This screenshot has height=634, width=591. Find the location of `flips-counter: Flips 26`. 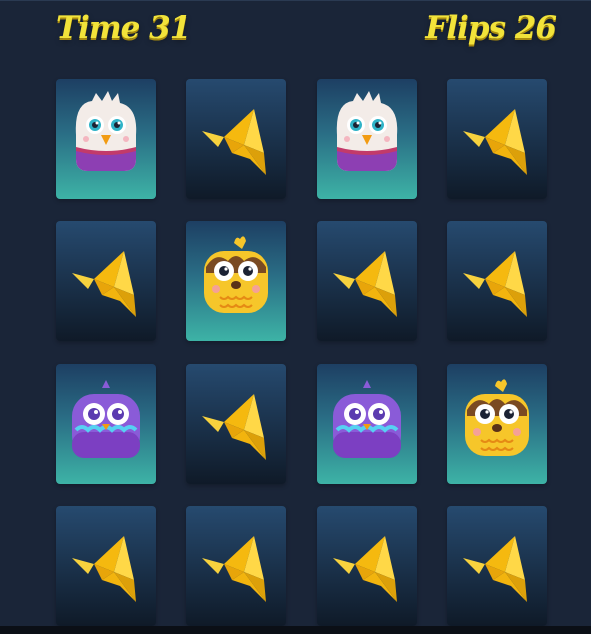

flips-counter: Flips 26 is located at coordinates (491, 28).